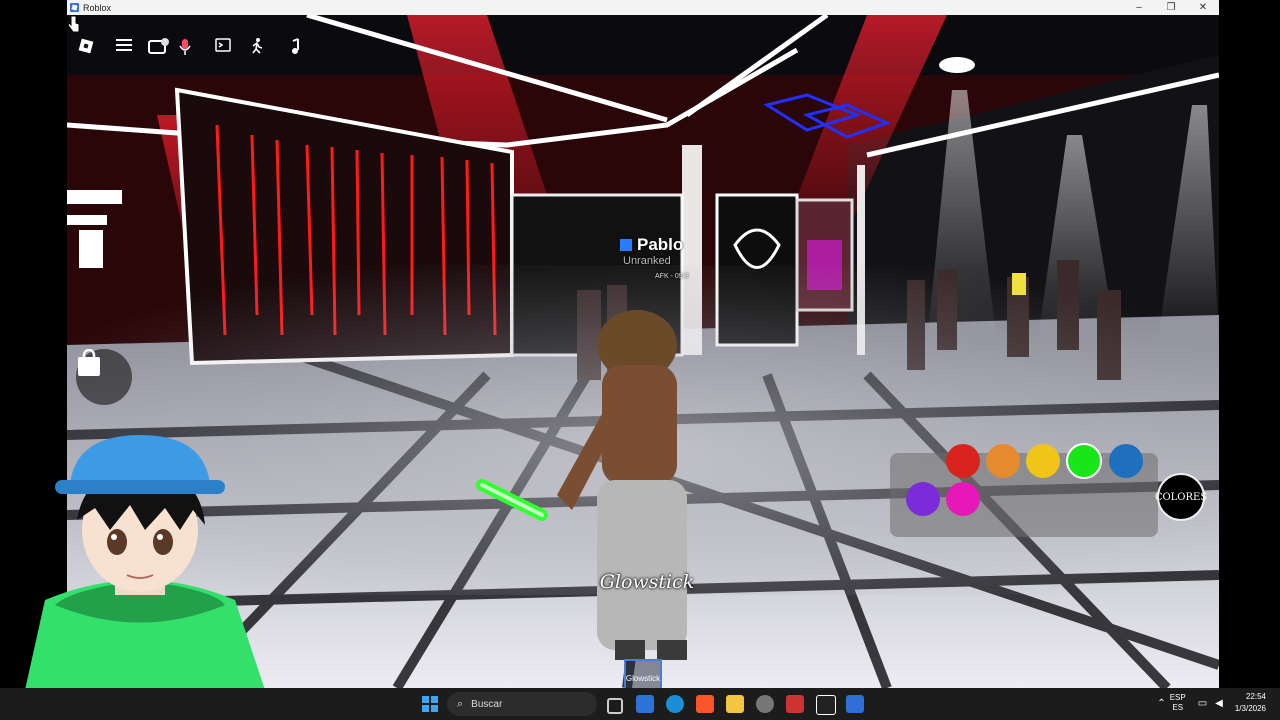 The image size is (1280, 720). Describe the element at coordinates (522, 704) in the screenshot. I see `taskbar-search: ⌕ Buscar` at that location.